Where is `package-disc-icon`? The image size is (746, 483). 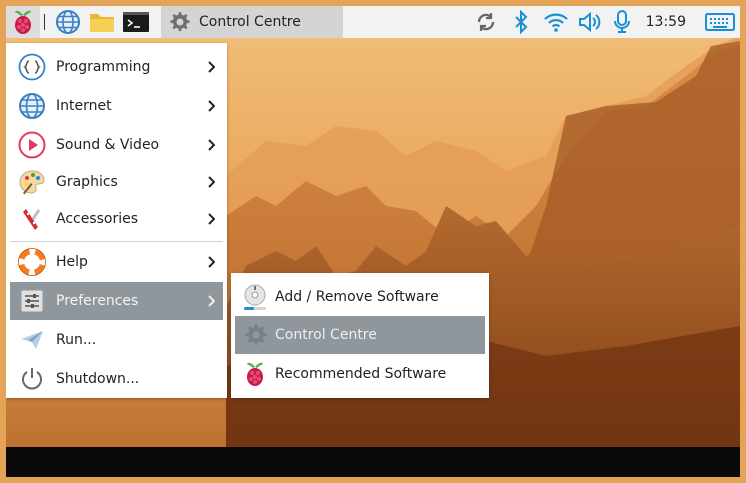 package-disc-icon is located at coordinates (255, 297).